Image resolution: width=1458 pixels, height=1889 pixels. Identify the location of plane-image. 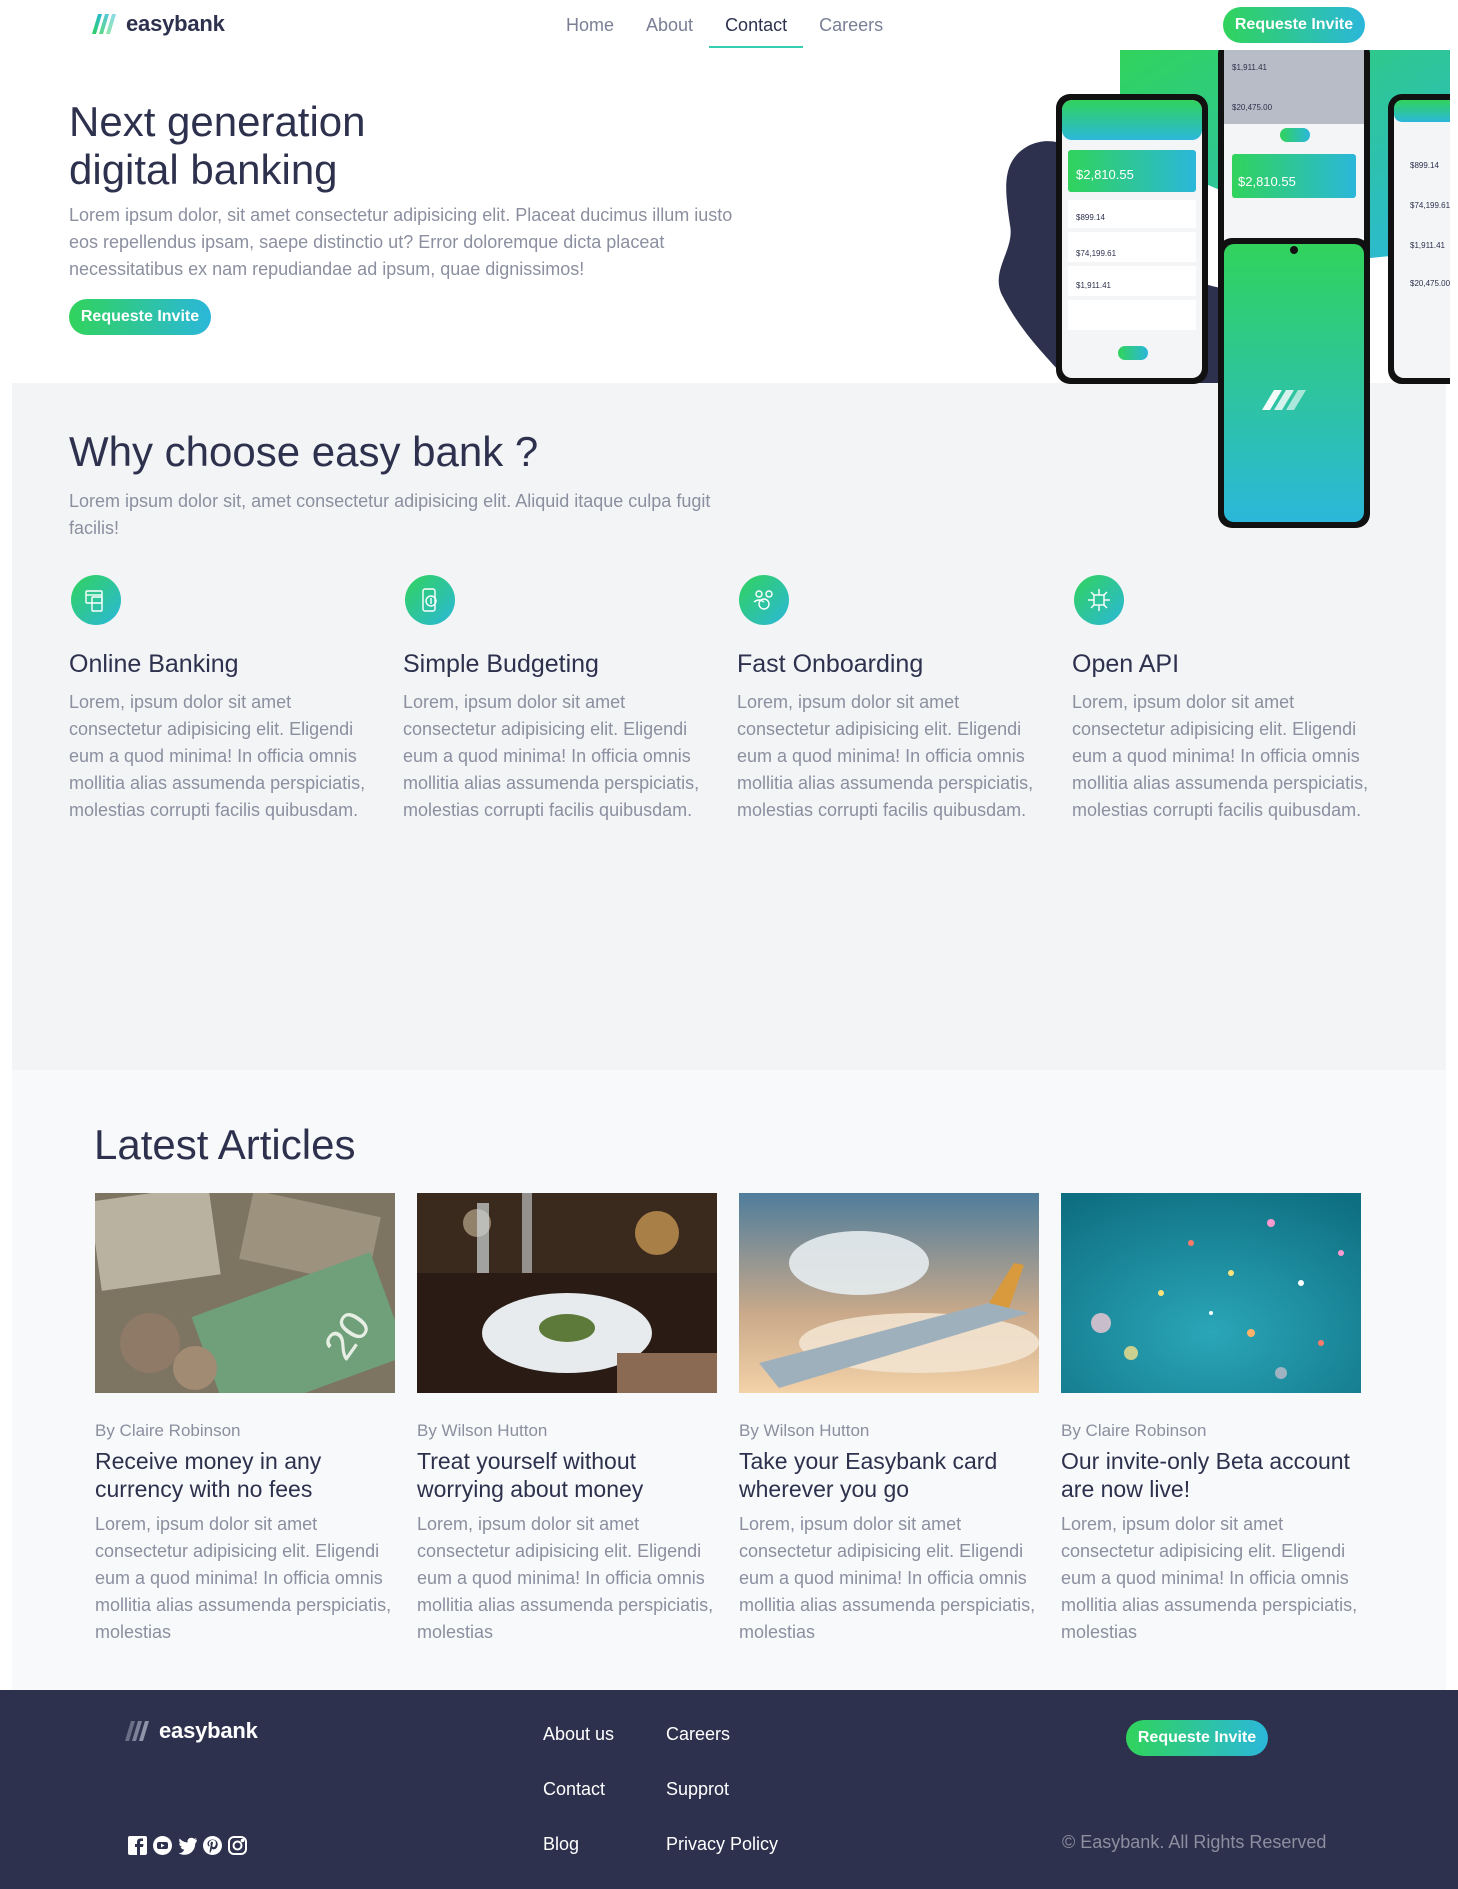
(889, 1293).